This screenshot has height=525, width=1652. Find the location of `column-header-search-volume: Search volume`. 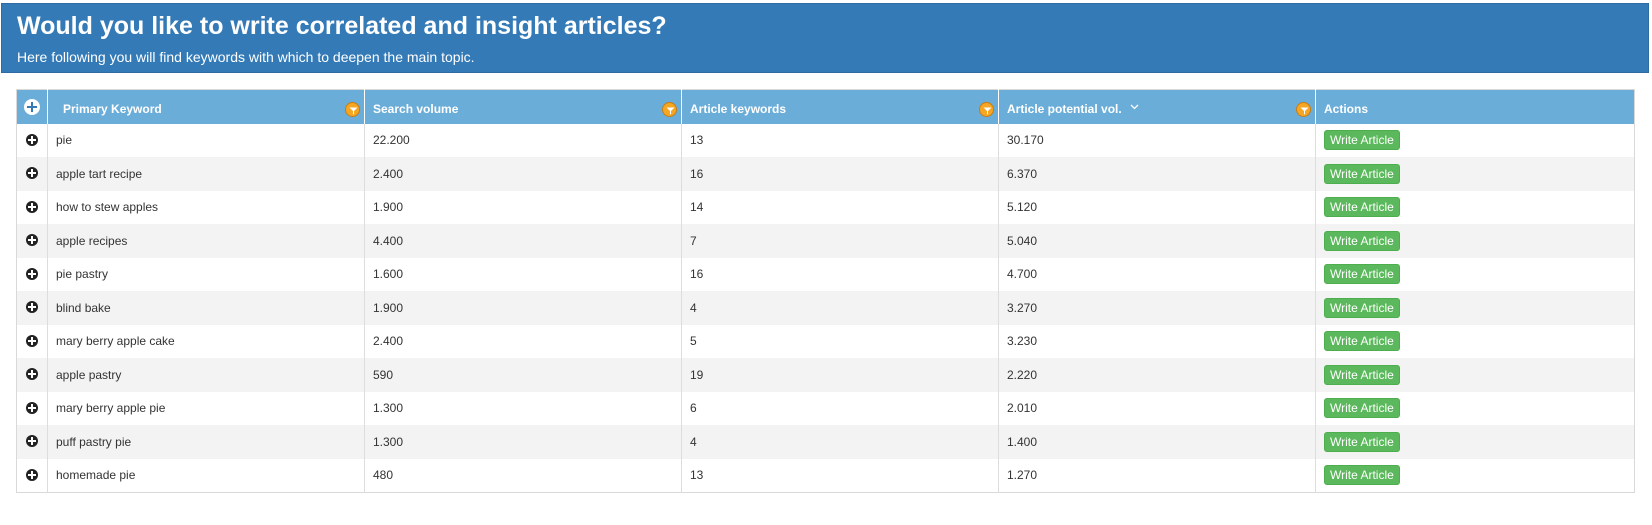

column-header-search-volume: Search volume is located at coordinates (523, 106).